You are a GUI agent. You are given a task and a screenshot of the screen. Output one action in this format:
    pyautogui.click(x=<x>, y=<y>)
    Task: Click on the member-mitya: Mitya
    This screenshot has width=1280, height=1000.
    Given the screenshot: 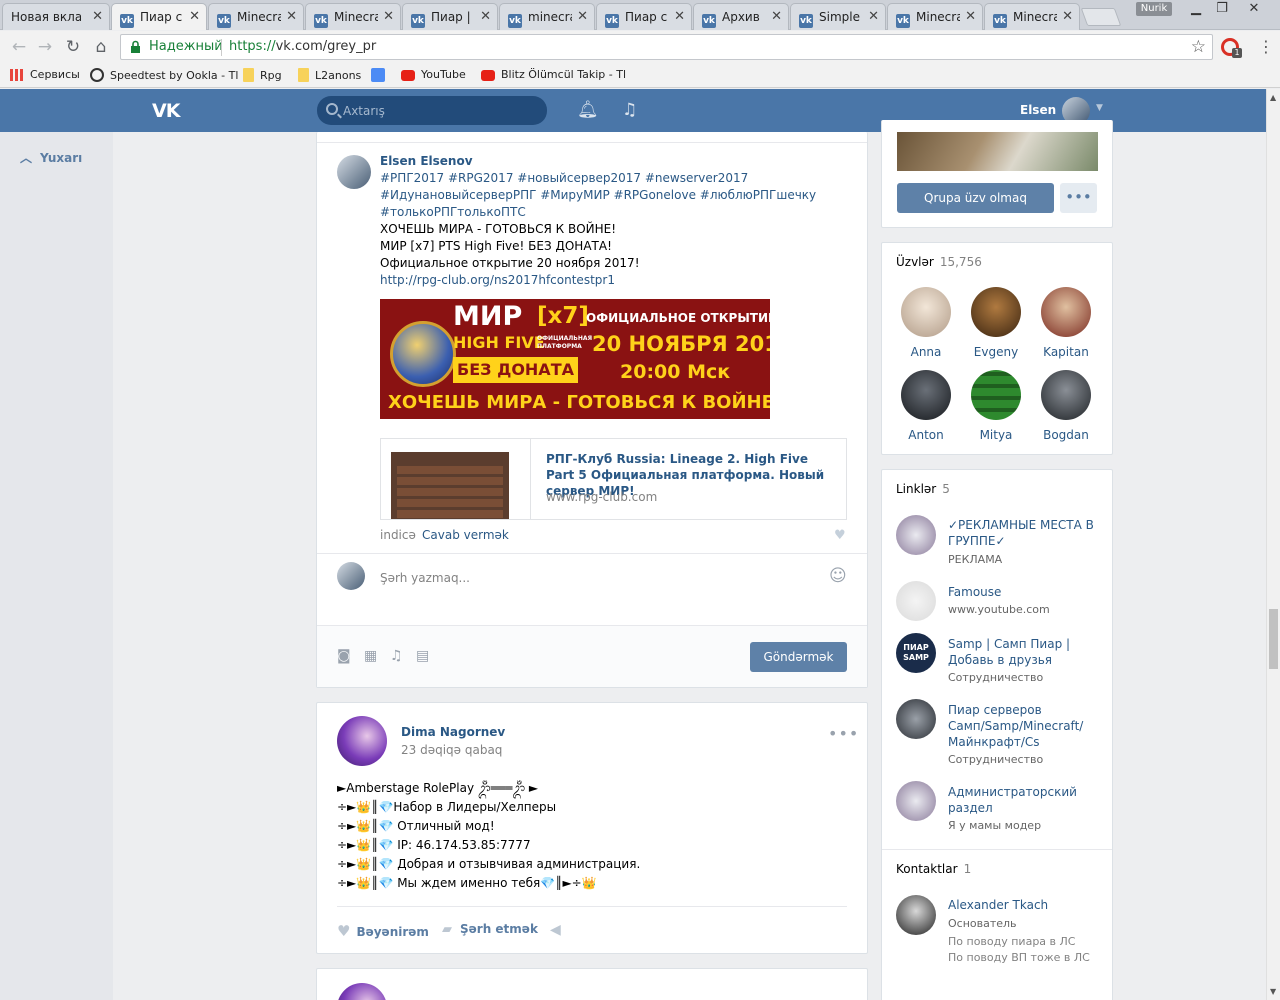 What is the action you would take?
    pyautogui.click(x=996, y=406)
    